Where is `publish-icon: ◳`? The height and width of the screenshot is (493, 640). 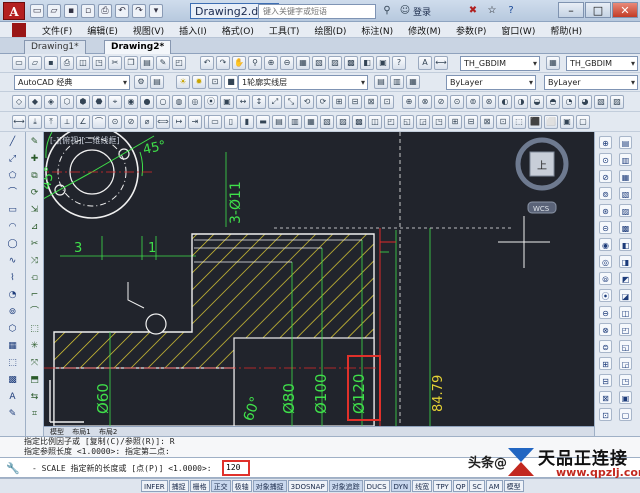
publish-icon: ◳ is located at coordinates (99, 63).